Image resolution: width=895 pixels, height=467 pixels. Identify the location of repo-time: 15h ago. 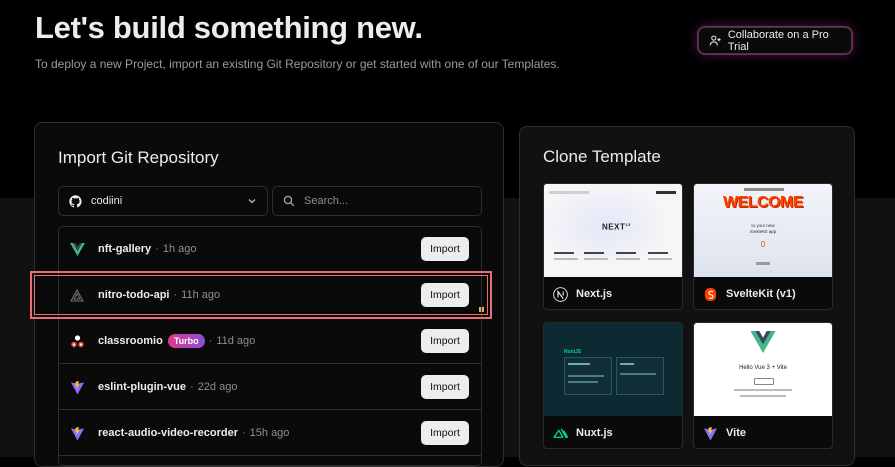
(269, 433).